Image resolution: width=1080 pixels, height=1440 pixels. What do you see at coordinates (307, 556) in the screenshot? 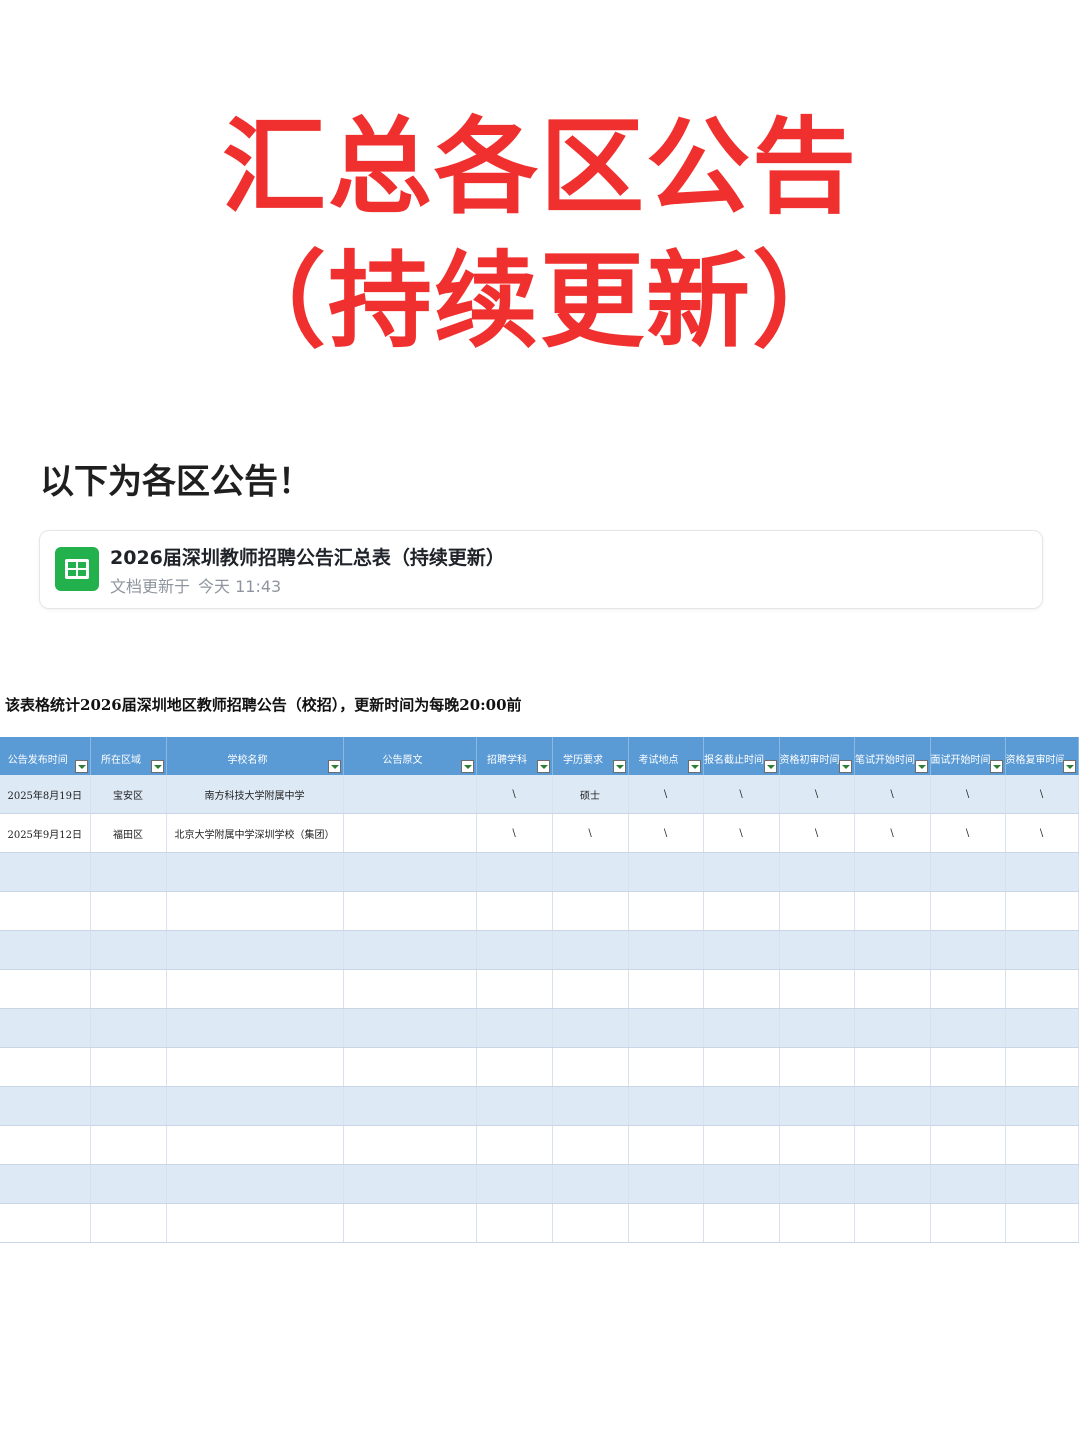
I see `document-title: 2026届深圳教师招聘公告汇总表（持续更新）` at bounding box center [307, 556].